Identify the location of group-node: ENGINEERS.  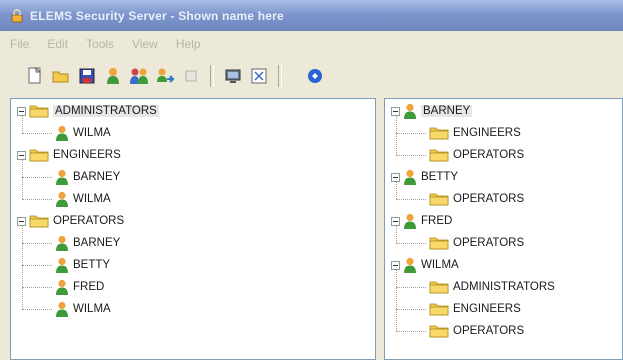
(69, 155).